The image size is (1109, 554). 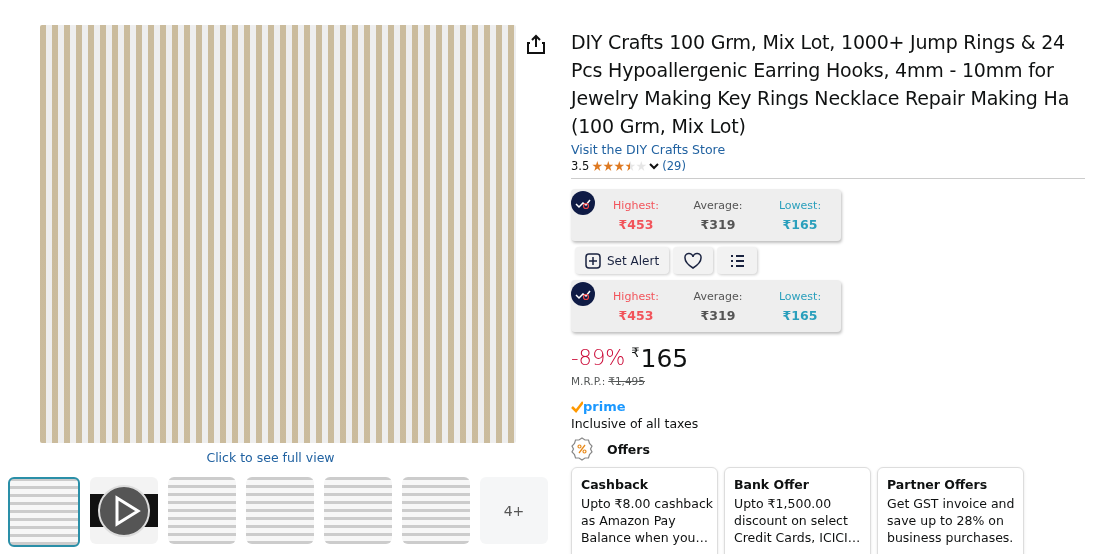 I want to click on play-icon, so click(x=124, y=510).